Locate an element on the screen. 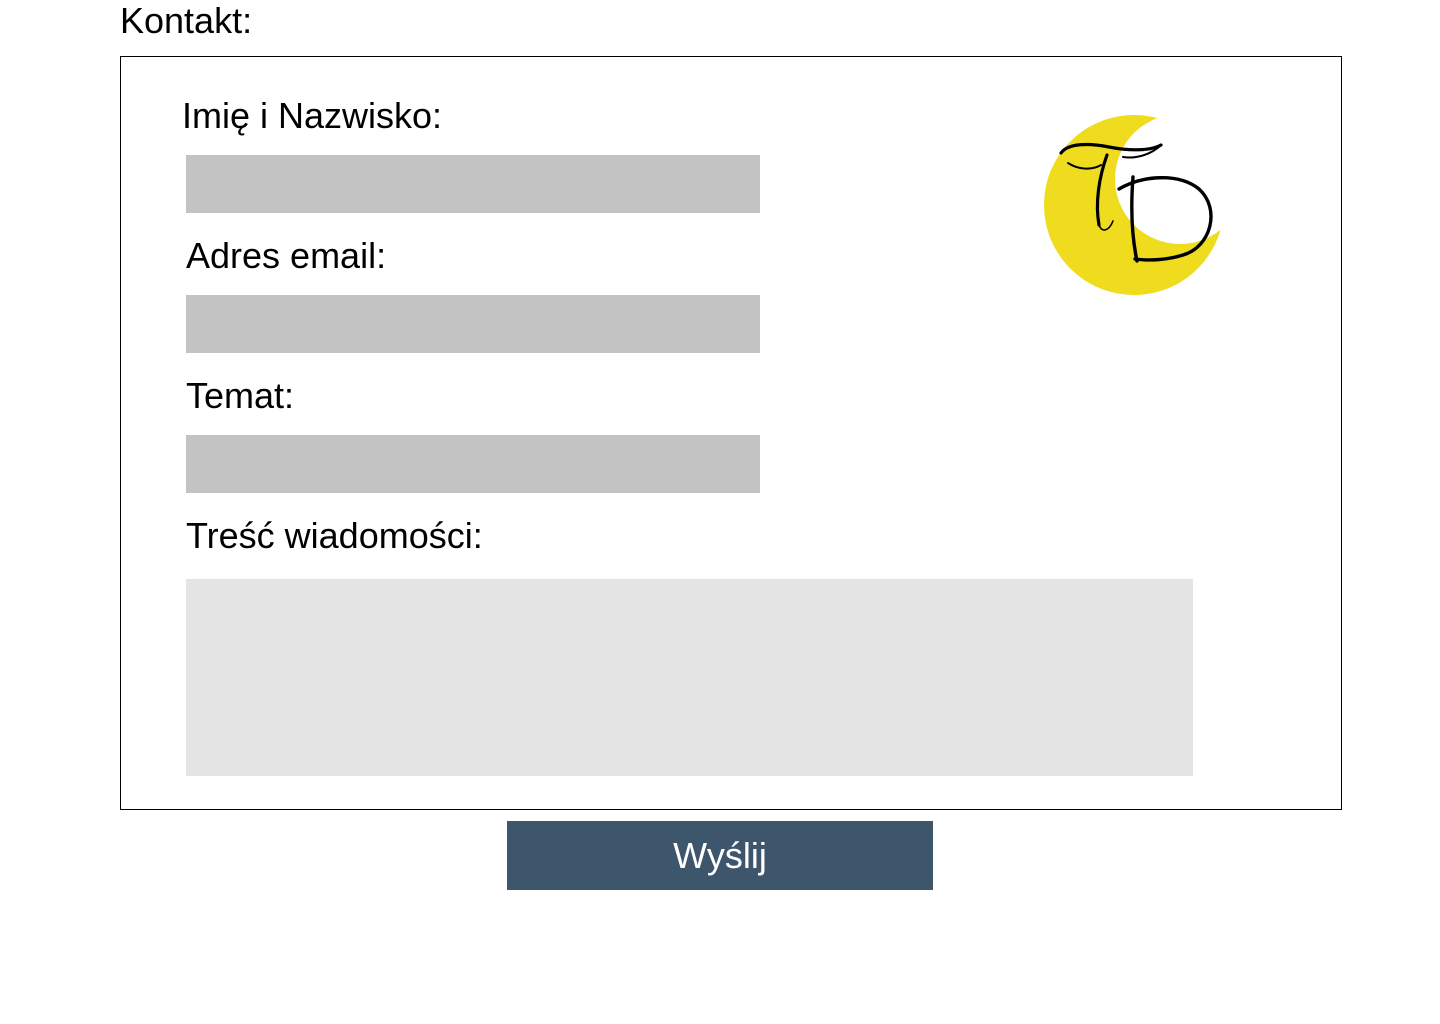 Image resolution: width=1440 pixels, height=1024 pixels. name-label: Imię i Nazwisko: is located at coordinates (312, 115).